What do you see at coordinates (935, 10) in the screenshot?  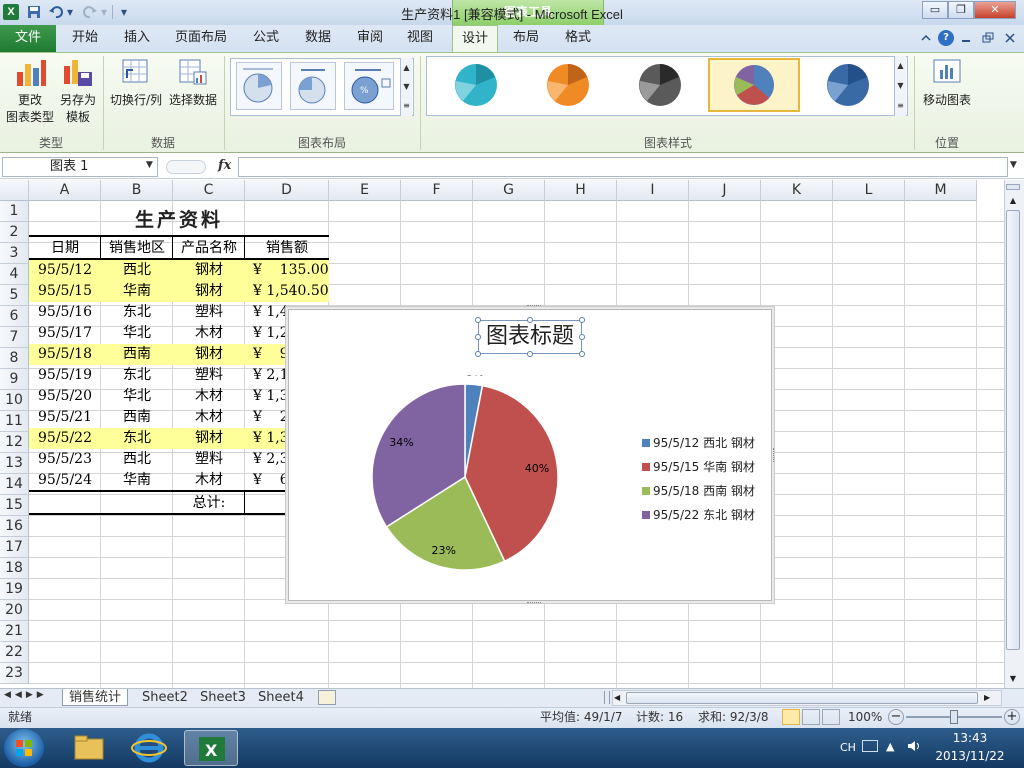 I see `minimize-button: ▭` at bounding box center [935, 10].